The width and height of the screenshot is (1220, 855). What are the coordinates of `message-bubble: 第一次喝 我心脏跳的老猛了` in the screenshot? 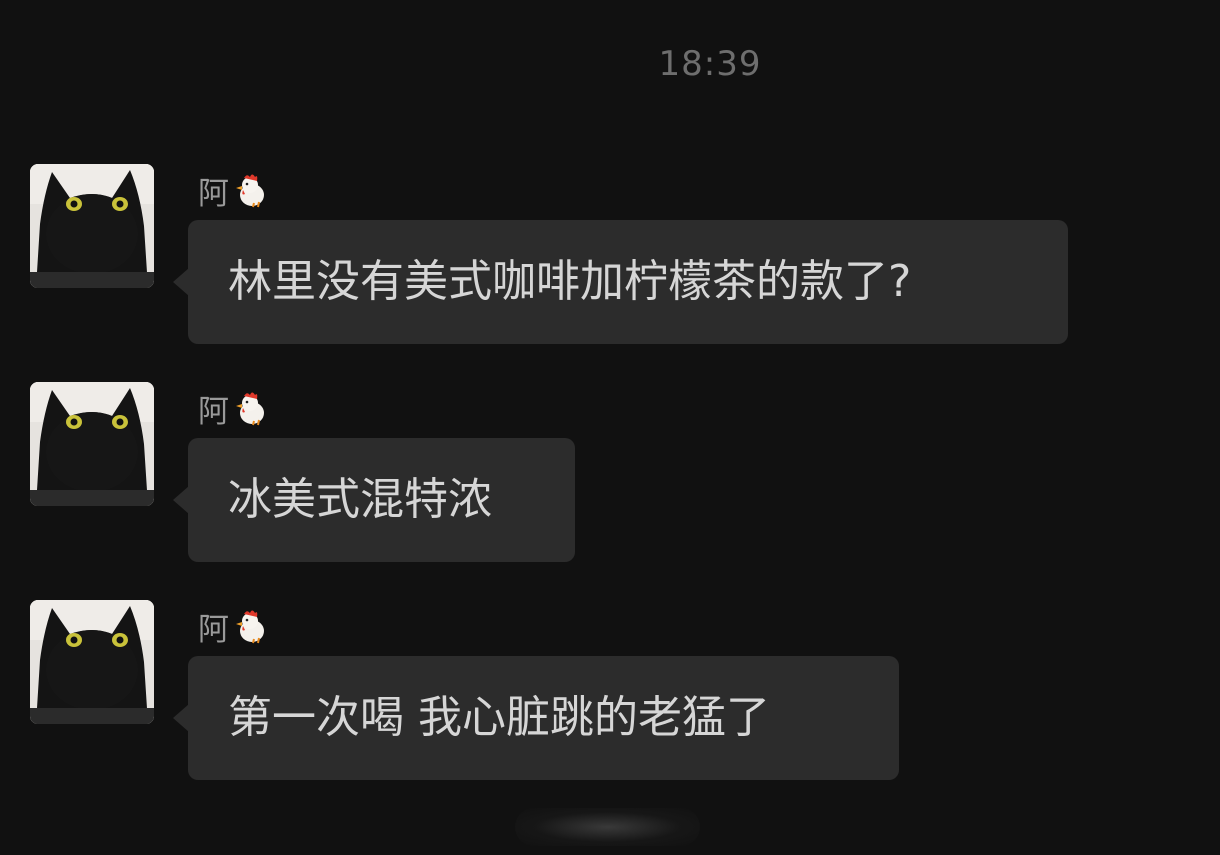 It's located at (536, 718).